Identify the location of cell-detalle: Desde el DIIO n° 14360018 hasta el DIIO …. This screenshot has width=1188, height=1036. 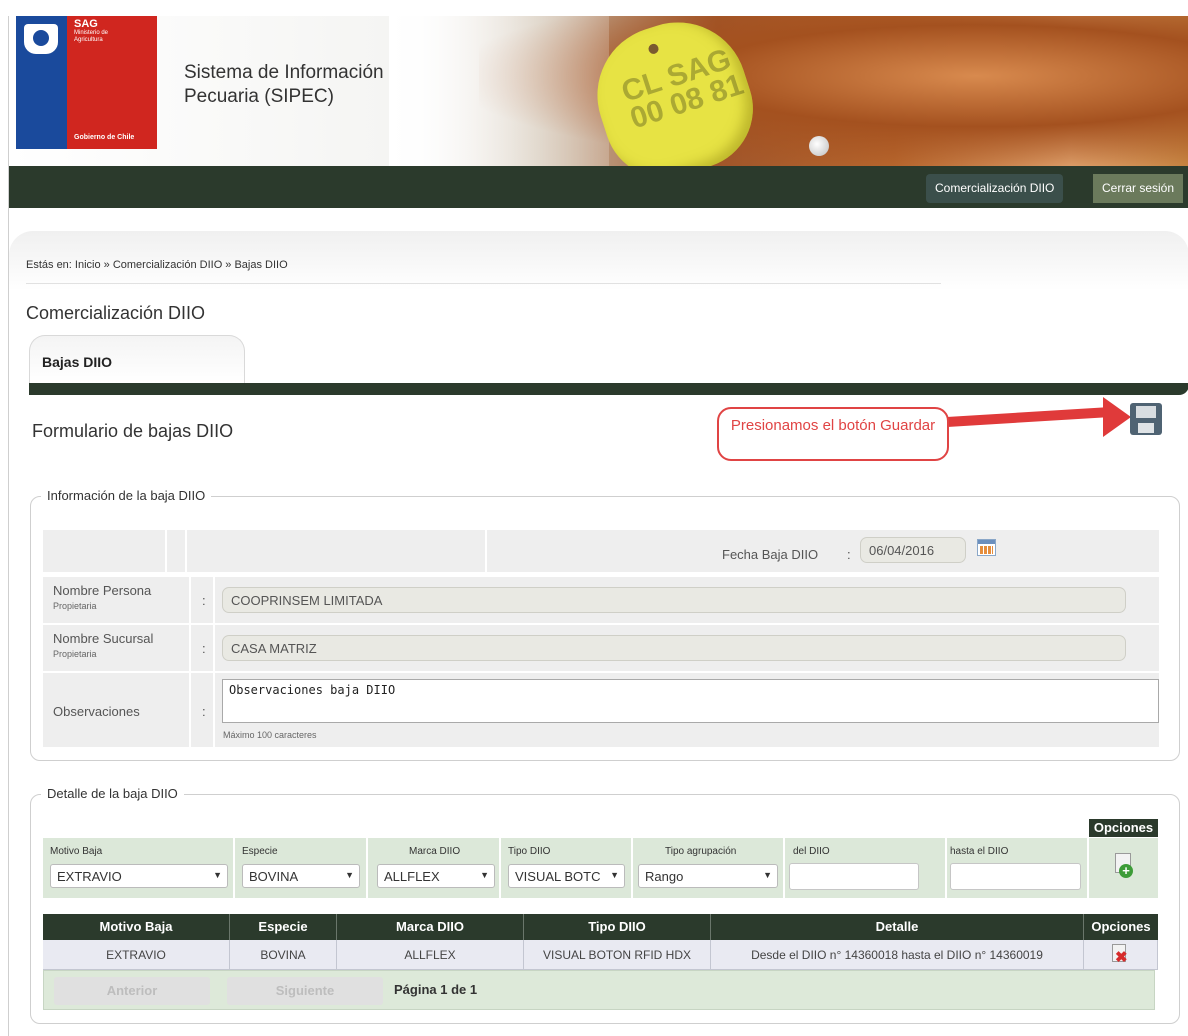
(897, 955).